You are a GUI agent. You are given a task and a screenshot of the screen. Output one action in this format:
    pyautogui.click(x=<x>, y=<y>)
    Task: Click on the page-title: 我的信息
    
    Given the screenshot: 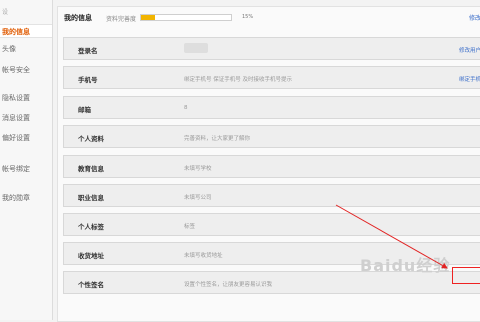 What is the action you would take?
    pyautogui.click(x=78, y=18)
    